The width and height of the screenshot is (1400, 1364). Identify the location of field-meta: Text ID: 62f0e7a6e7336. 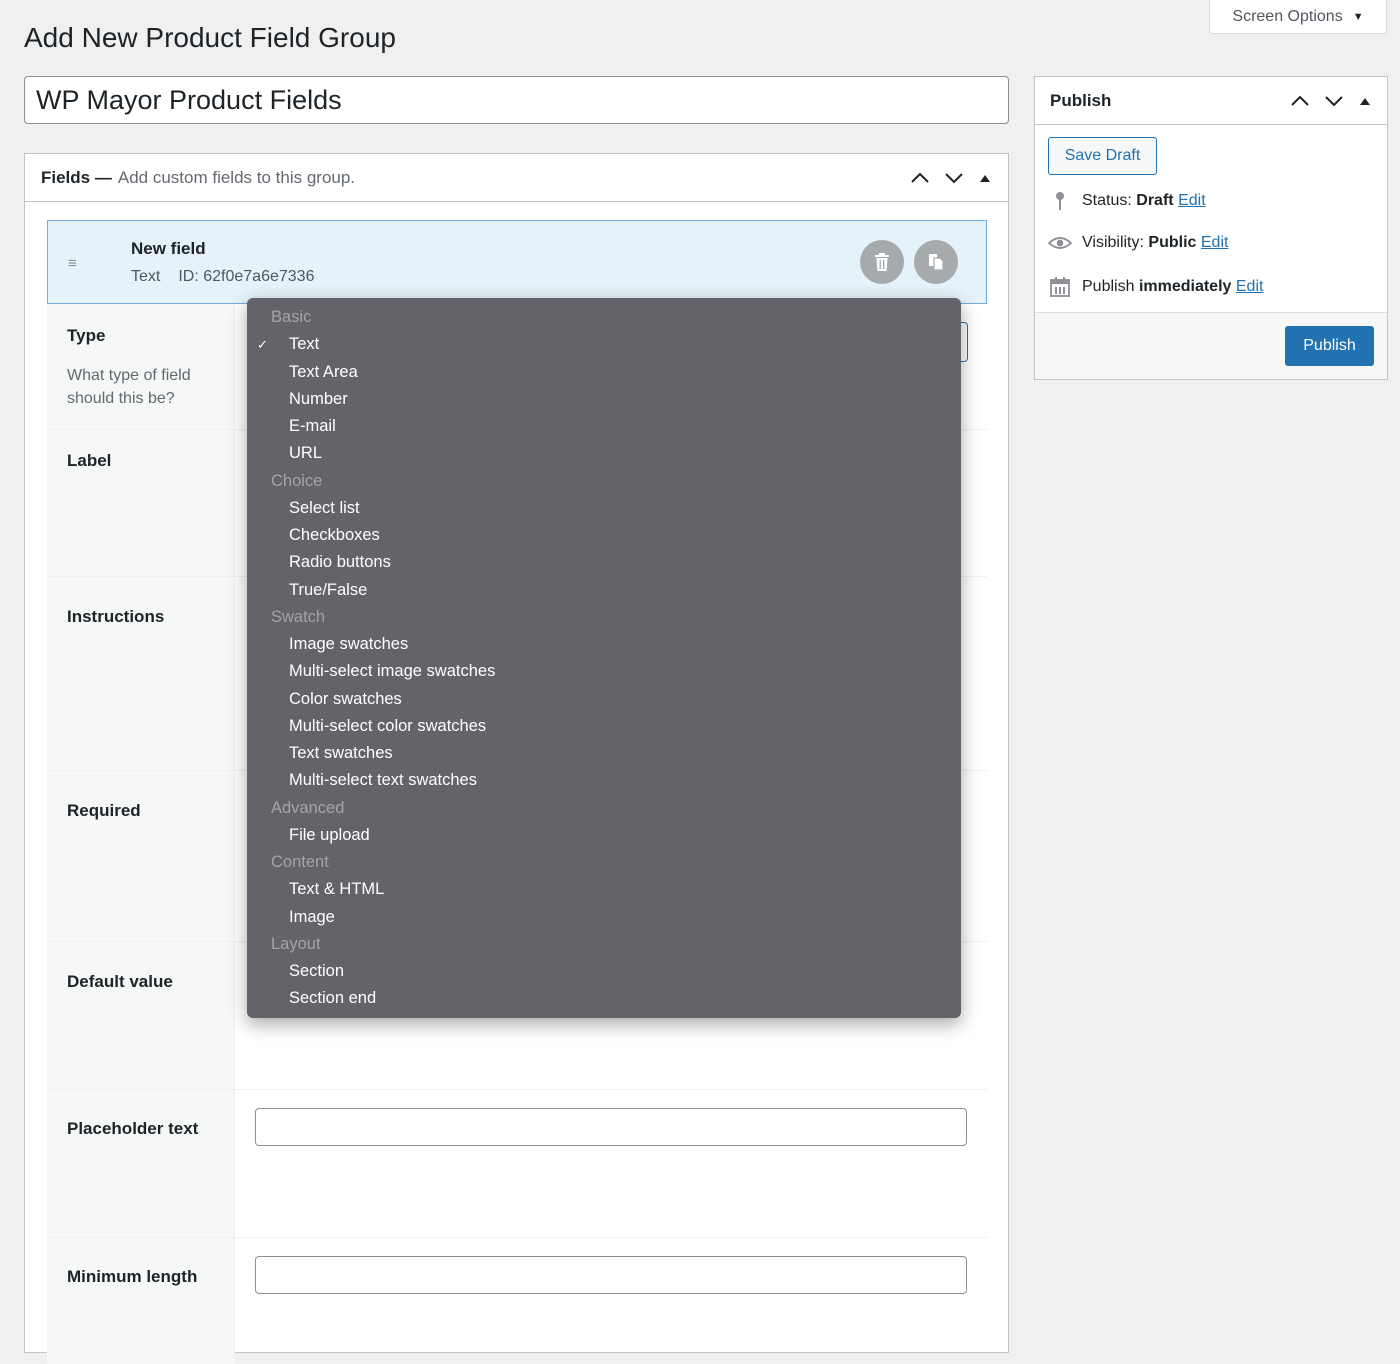
(222, 277).